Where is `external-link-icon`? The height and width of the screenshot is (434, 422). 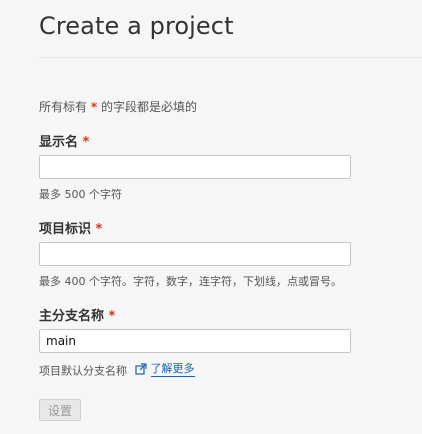 external-link-icon is located at coordinates (140, 368).